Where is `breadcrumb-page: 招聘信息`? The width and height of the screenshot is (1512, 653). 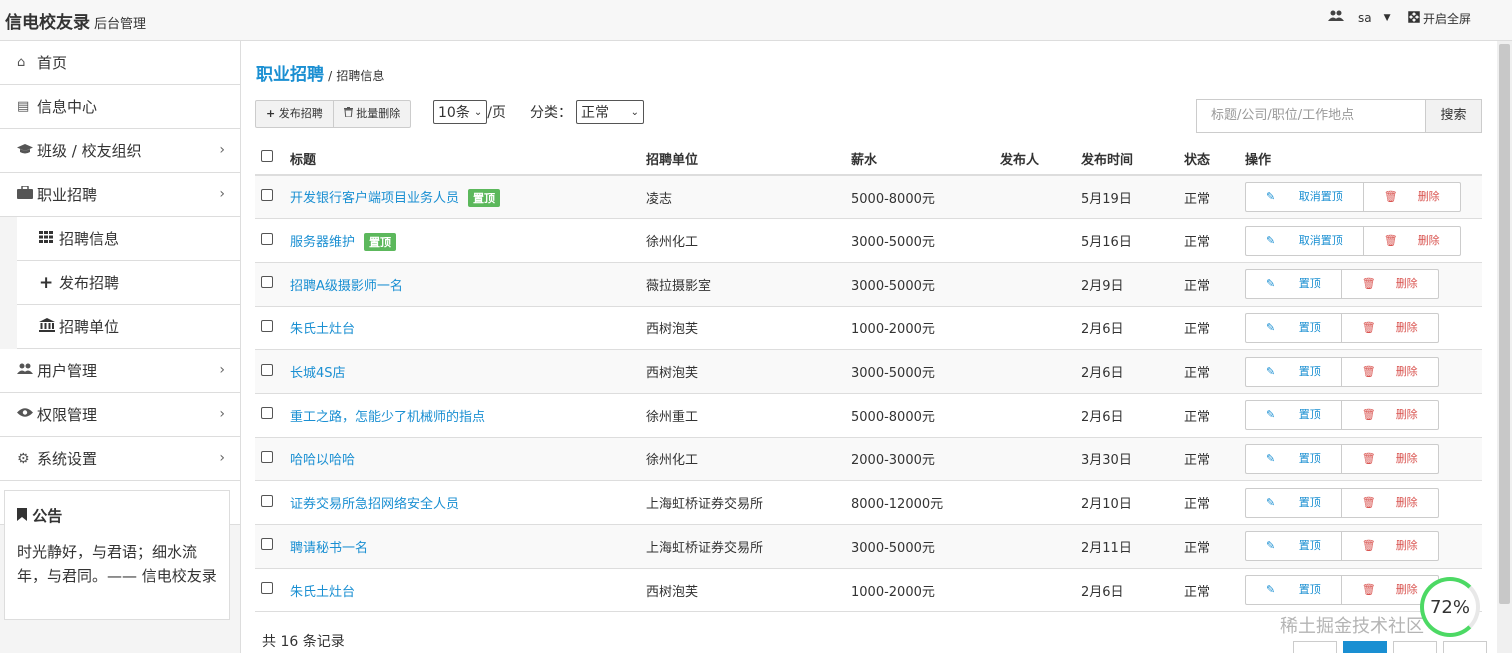
breadcrumb-page: 招聘信息 is located at coordinates (360, 76).